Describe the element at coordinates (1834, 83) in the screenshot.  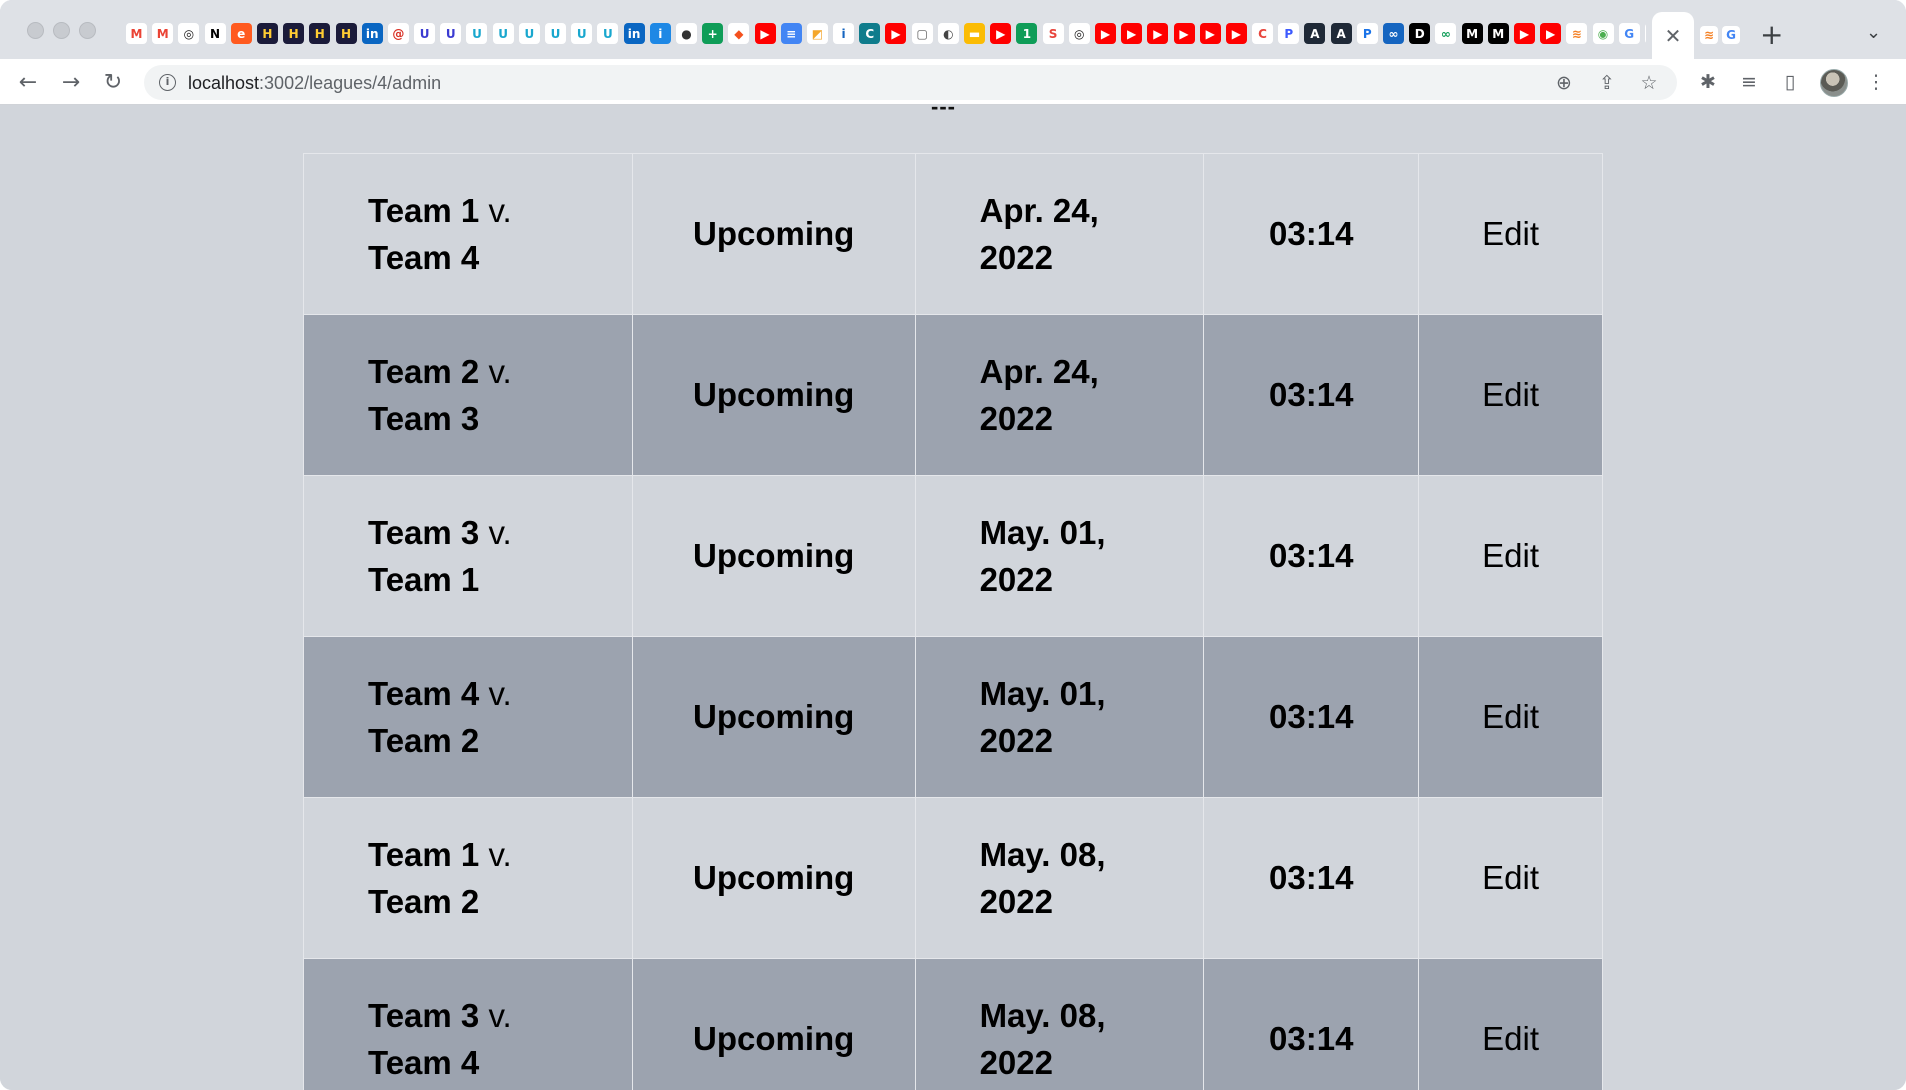
I see `profile-avatar` at that location.